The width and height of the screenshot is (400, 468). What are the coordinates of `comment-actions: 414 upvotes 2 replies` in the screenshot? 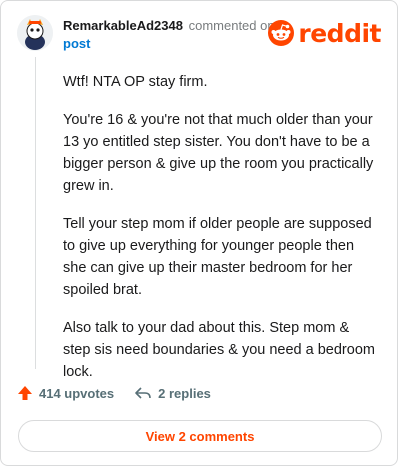 It's located at (124, 393).